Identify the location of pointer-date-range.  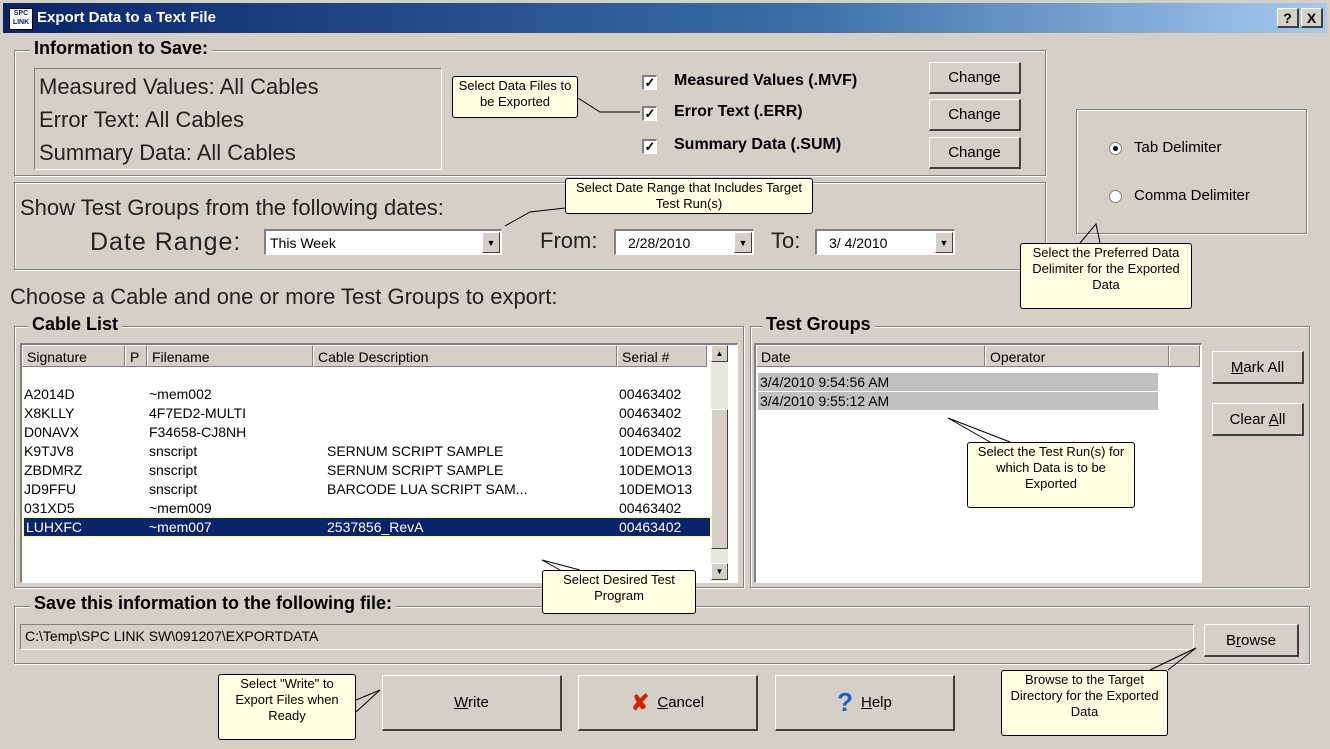
(535, 217).